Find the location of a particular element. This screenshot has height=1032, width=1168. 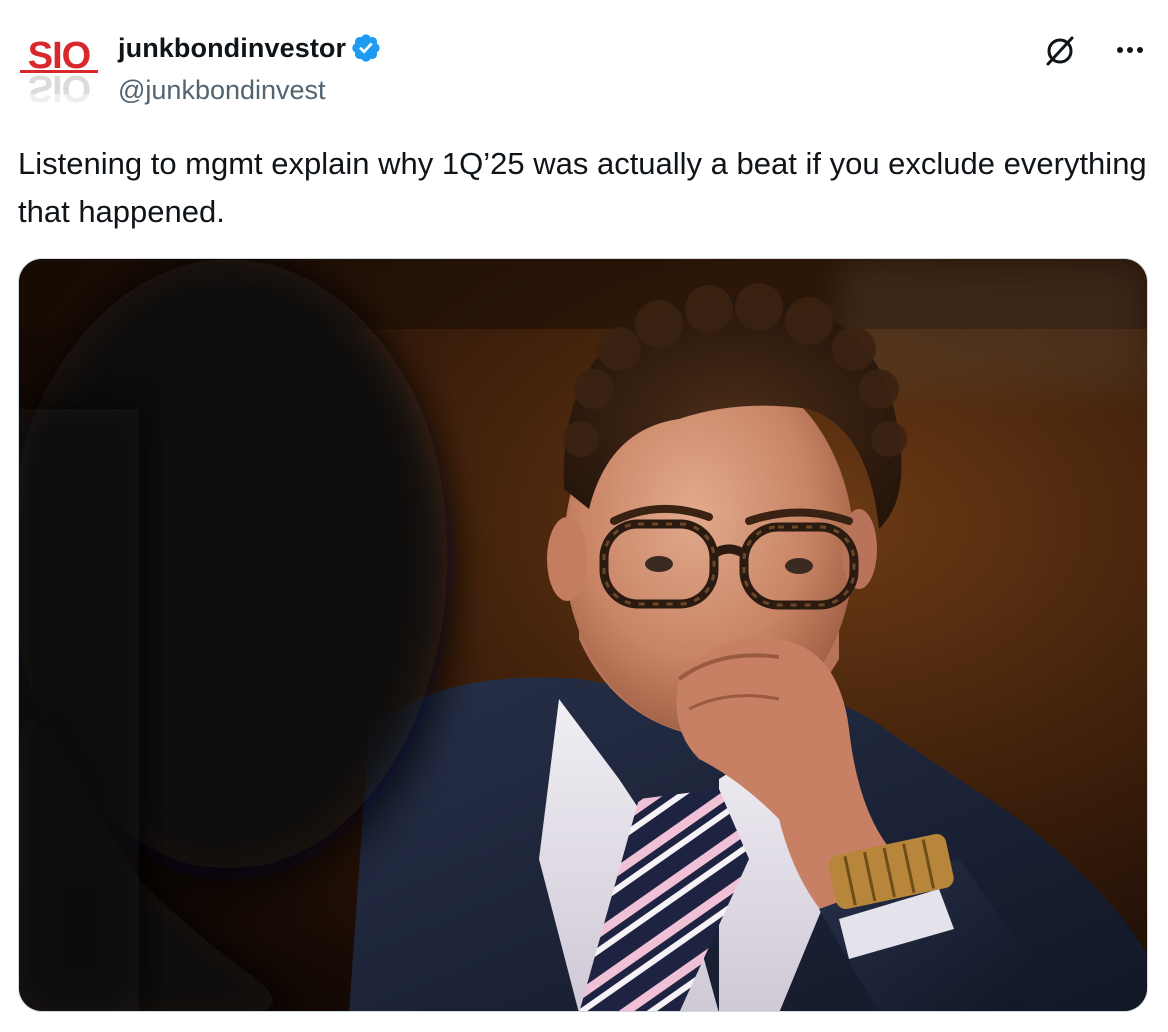

grok-button is located at coordinates (1060, 50).